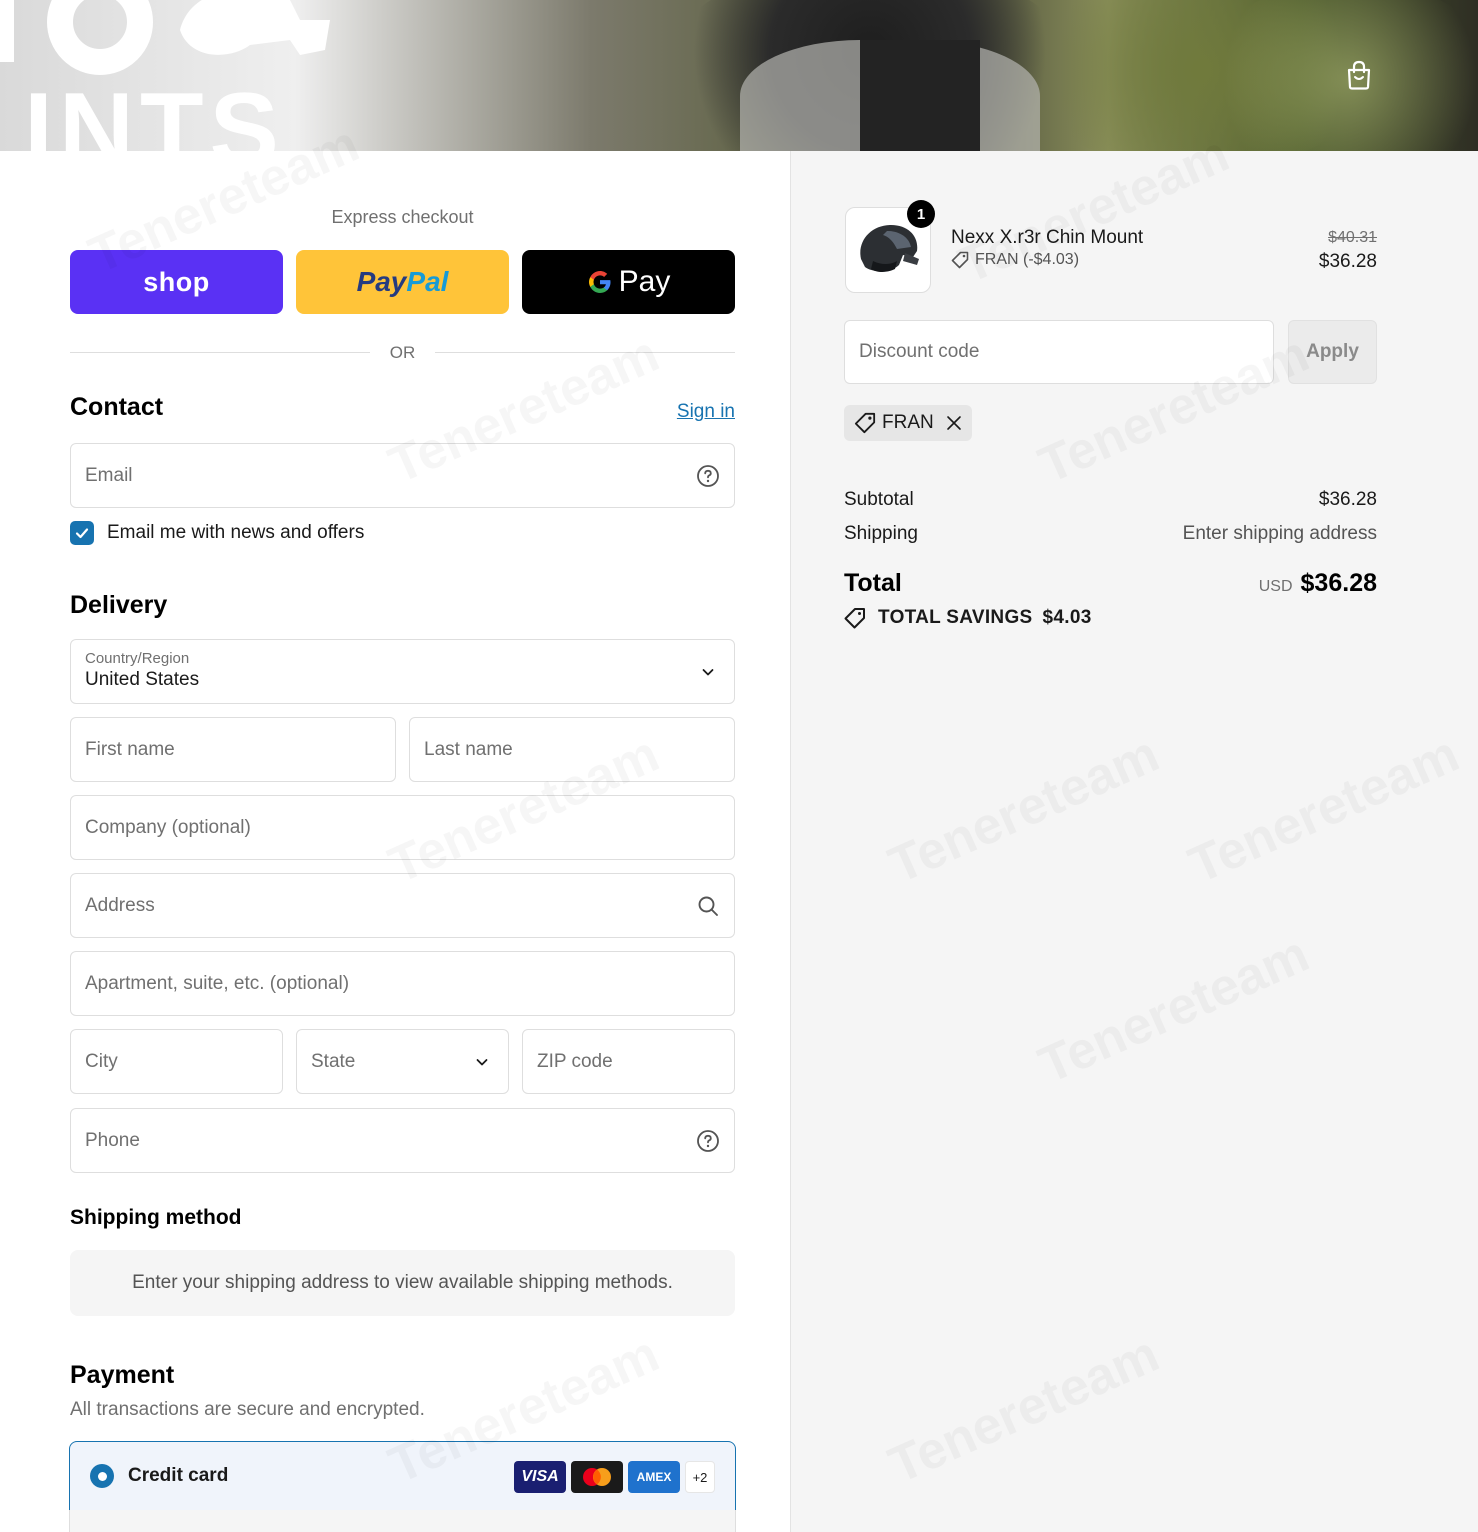 This screenshot has height=1532, width=1478. Describe the element at coordinates (176, 1061) in the screenshot. I see `city-field: City` at that location.